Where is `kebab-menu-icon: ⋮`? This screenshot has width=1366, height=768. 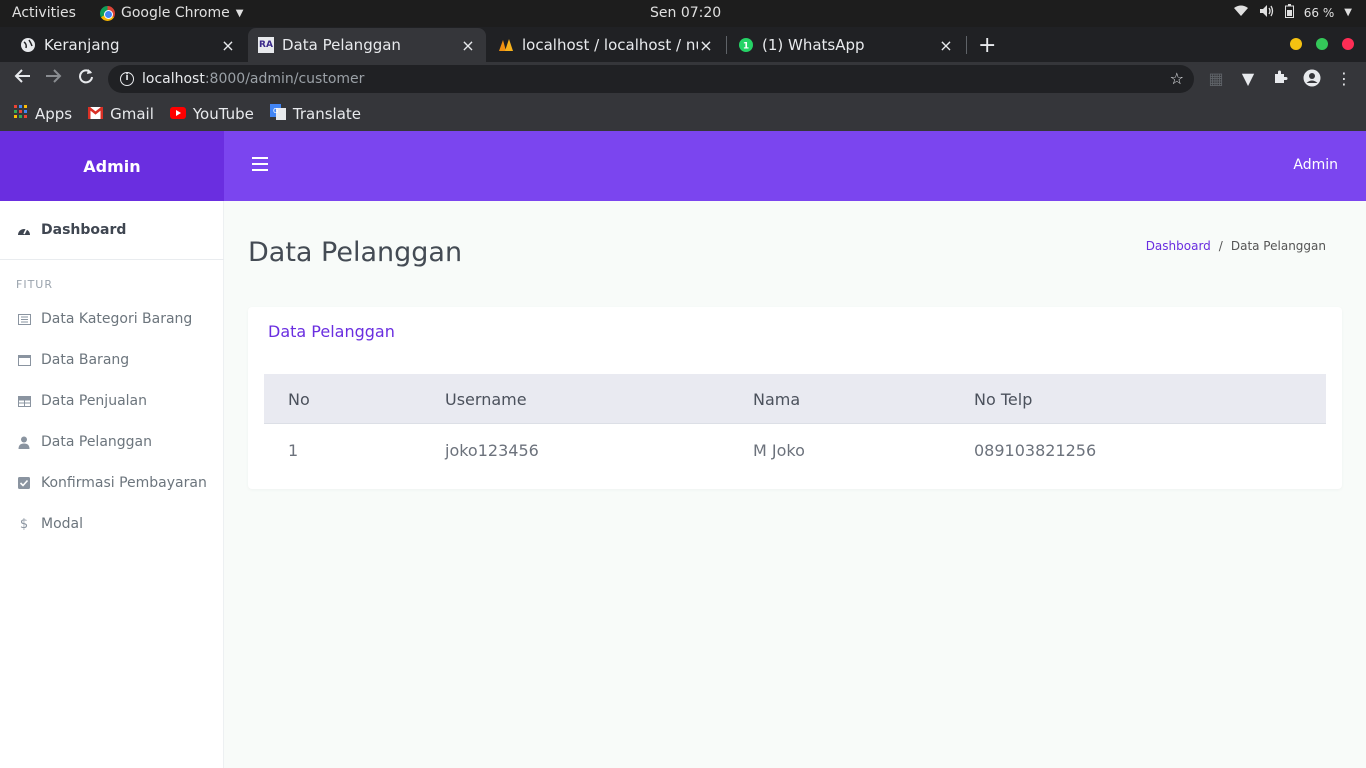
kebab-menu-icon: ⋮ is located at coordinates (1344, 78).